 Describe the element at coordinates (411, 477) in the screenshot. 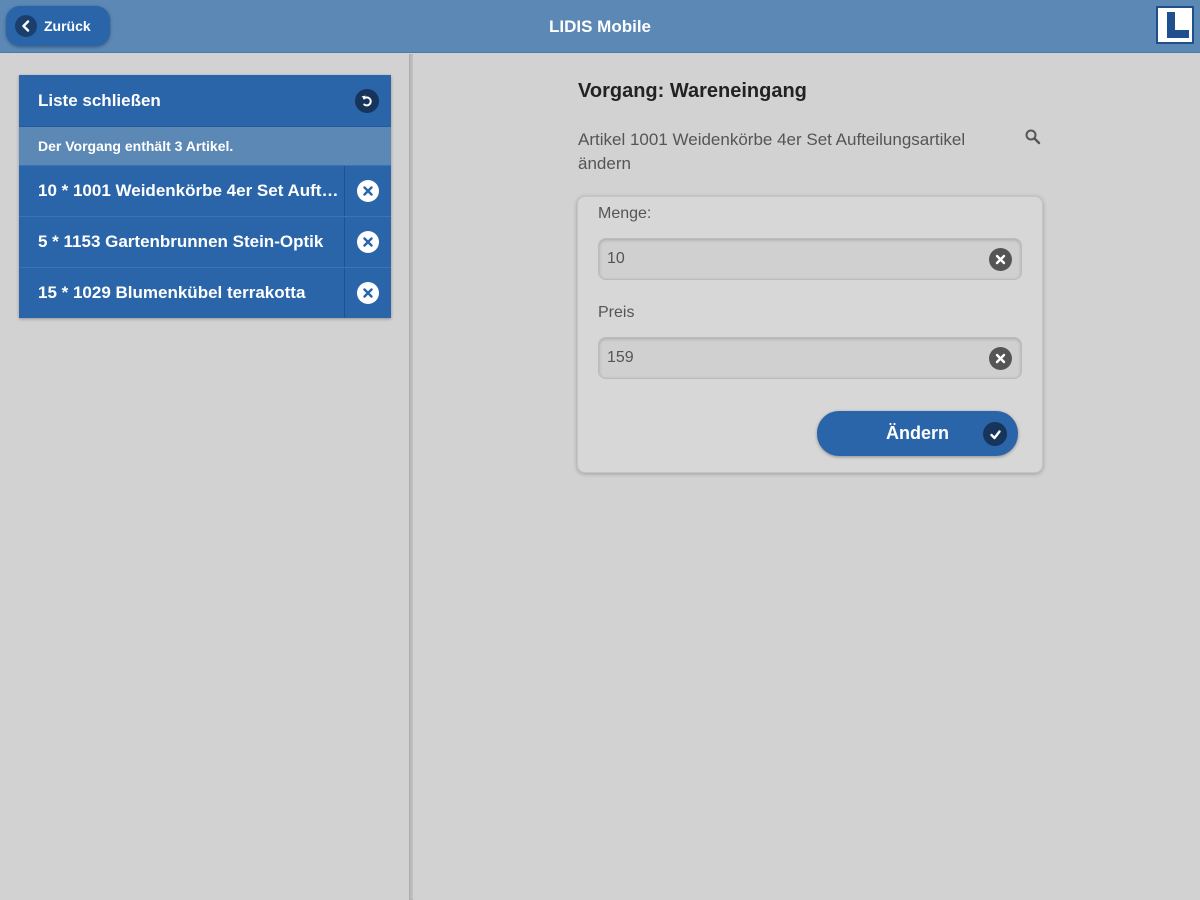

I see `panel-divider` at that location.